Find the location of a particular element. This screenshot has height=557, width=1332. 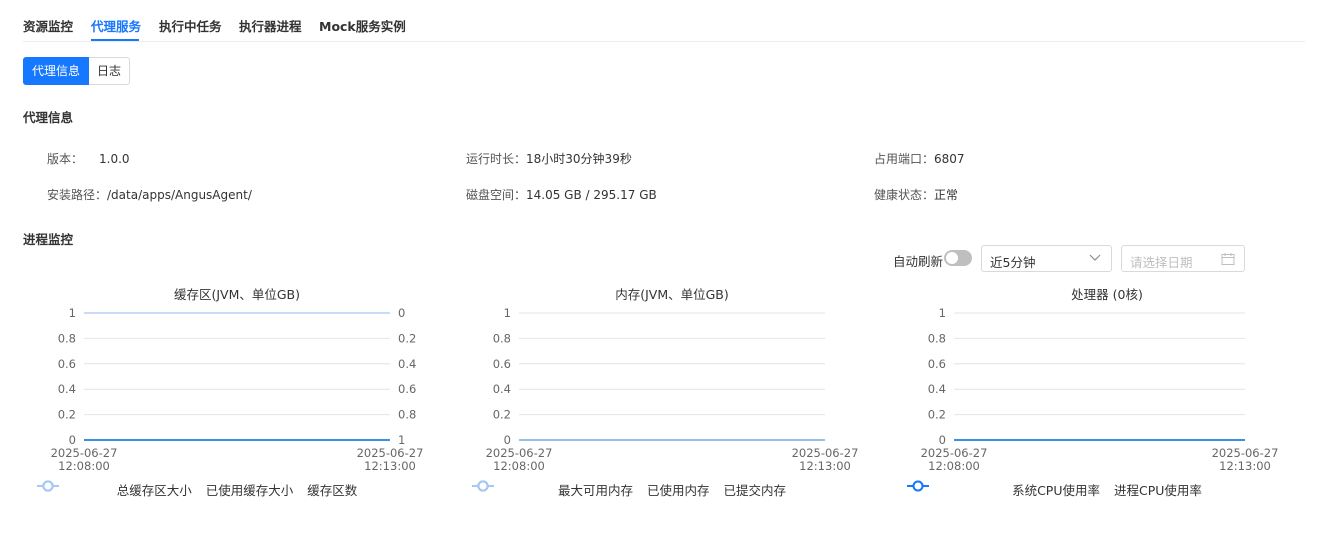

y2-tick-label: 1 is located at coordinates (401, 440).